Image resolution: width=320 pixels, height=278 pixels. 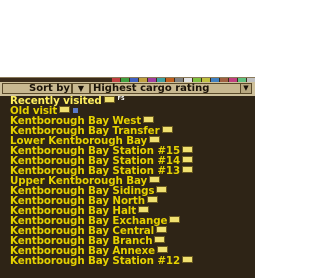 What do you see at coordinates (245, 88) in the screenshot?
I see `chevron-down-icon: ▼` at bounding box center [245, 88].